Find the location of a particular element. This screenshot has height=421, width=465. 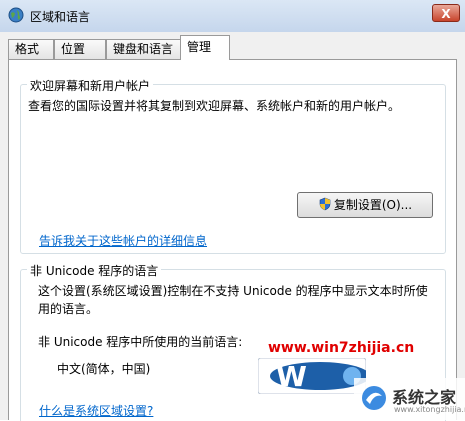

system-locale-link: 什么是系统区域设置? is located at coordinates (96, 410).